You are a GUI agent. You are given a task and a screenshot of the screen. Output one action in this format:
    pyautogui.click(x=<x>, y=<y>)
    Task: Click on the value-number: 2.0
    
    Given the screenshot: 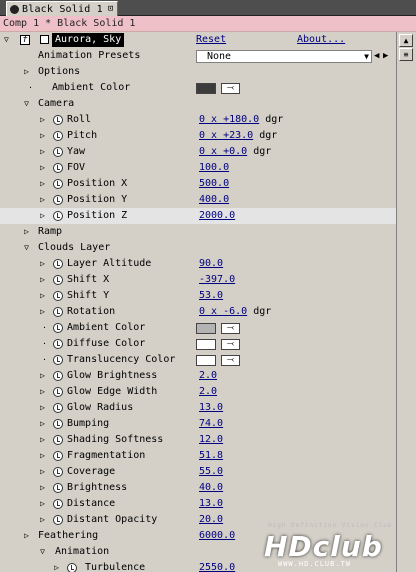 What is the action you would take?
    pyautogui.click(x=208, y=375)
    